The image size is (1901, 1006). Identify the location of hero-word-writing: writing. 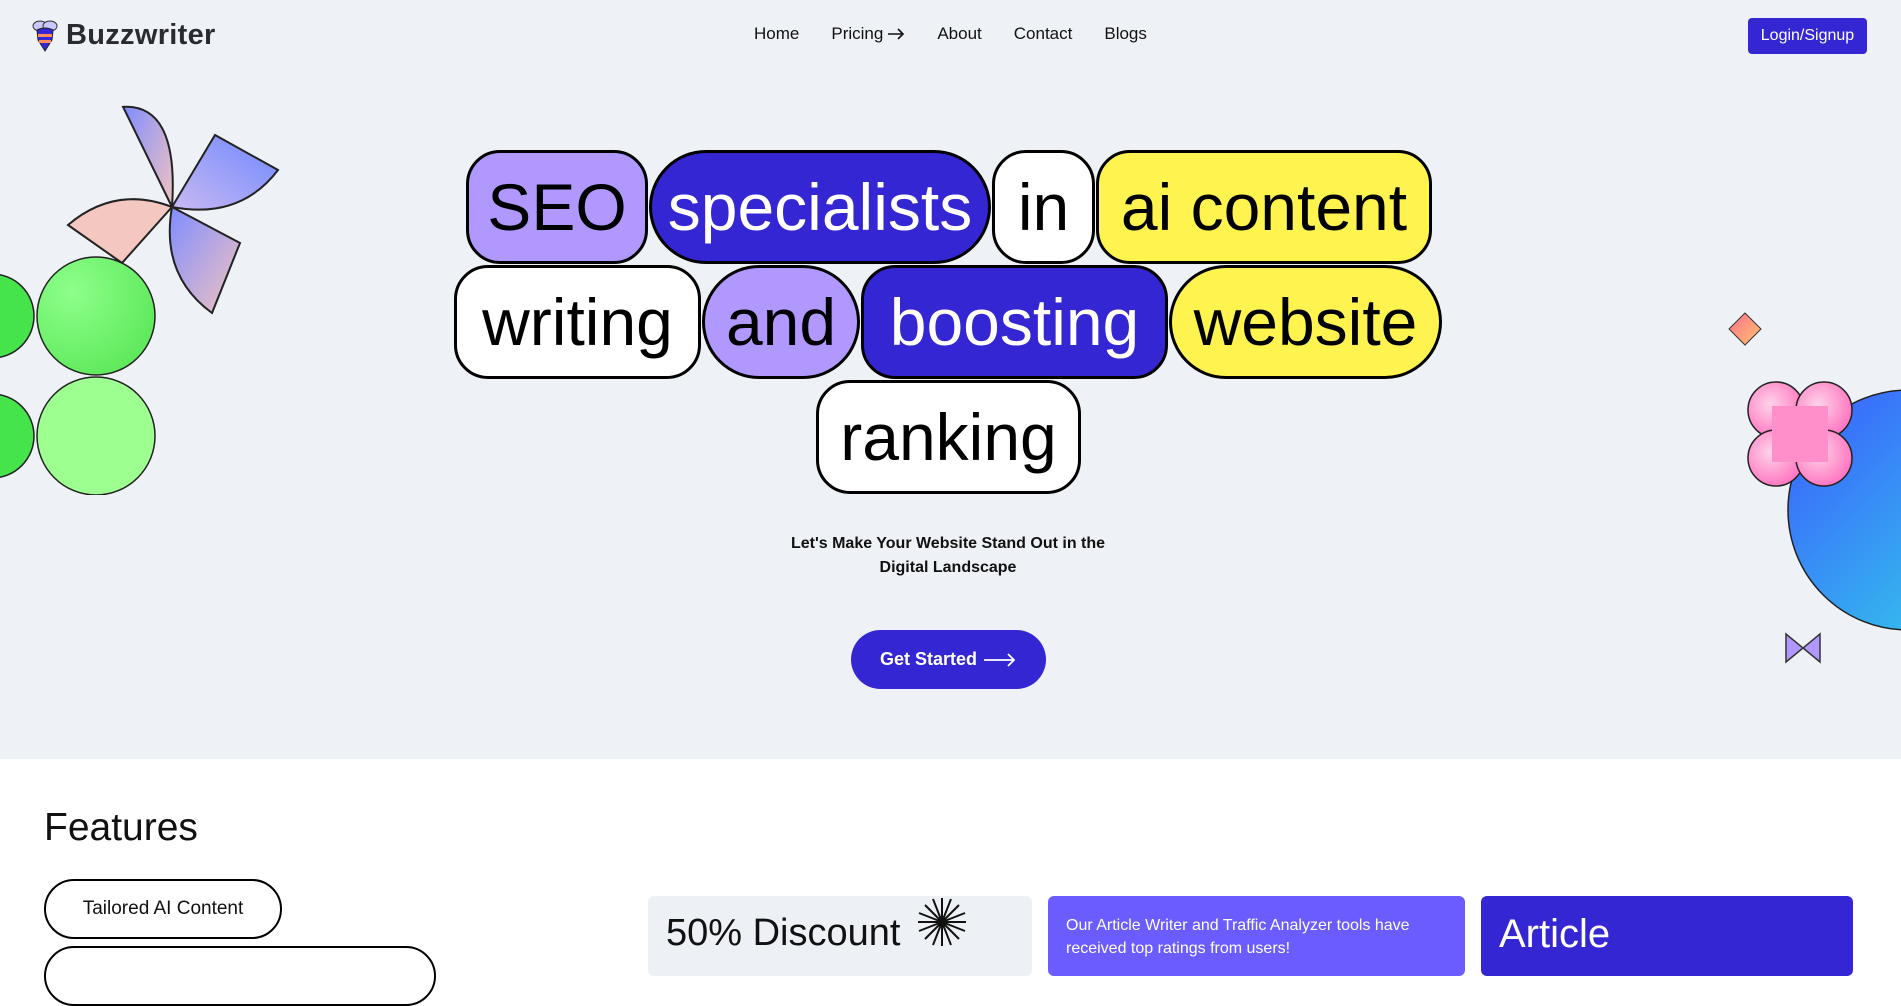
(577, 322).